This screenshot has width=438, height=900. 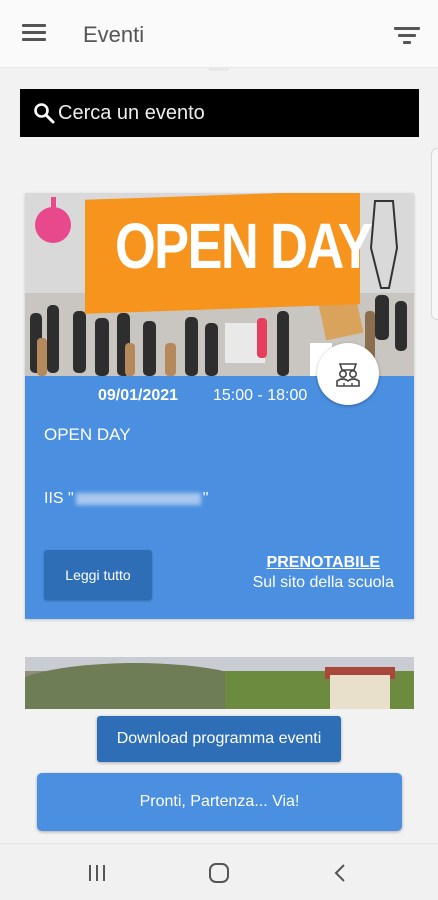 I want to click on go-button: Pronti, Partenza... Via!, so click(x=219, y=802).